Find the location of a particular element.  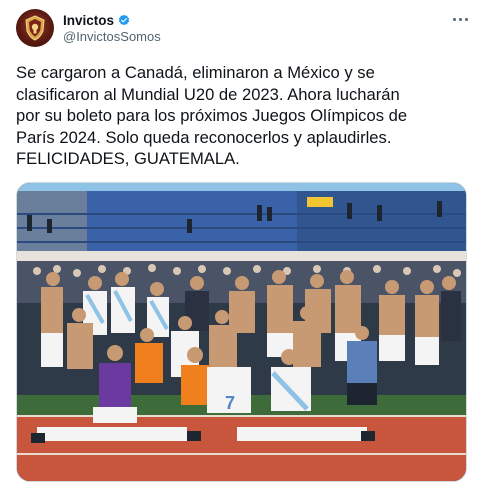

jersey-number: 7 is located at coordinates (230, 403).